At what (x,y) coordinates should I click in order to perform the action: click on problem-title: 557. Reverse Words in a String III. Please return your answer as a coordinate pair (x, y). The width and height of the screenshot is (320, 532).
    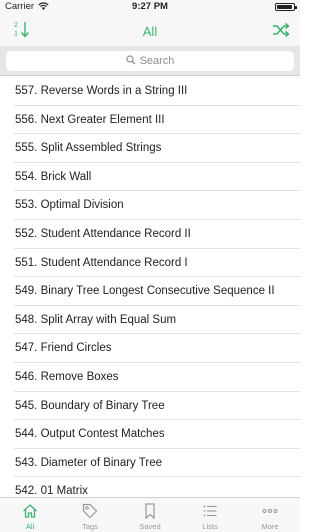
    Looking at the image, I should click on (101, 91).